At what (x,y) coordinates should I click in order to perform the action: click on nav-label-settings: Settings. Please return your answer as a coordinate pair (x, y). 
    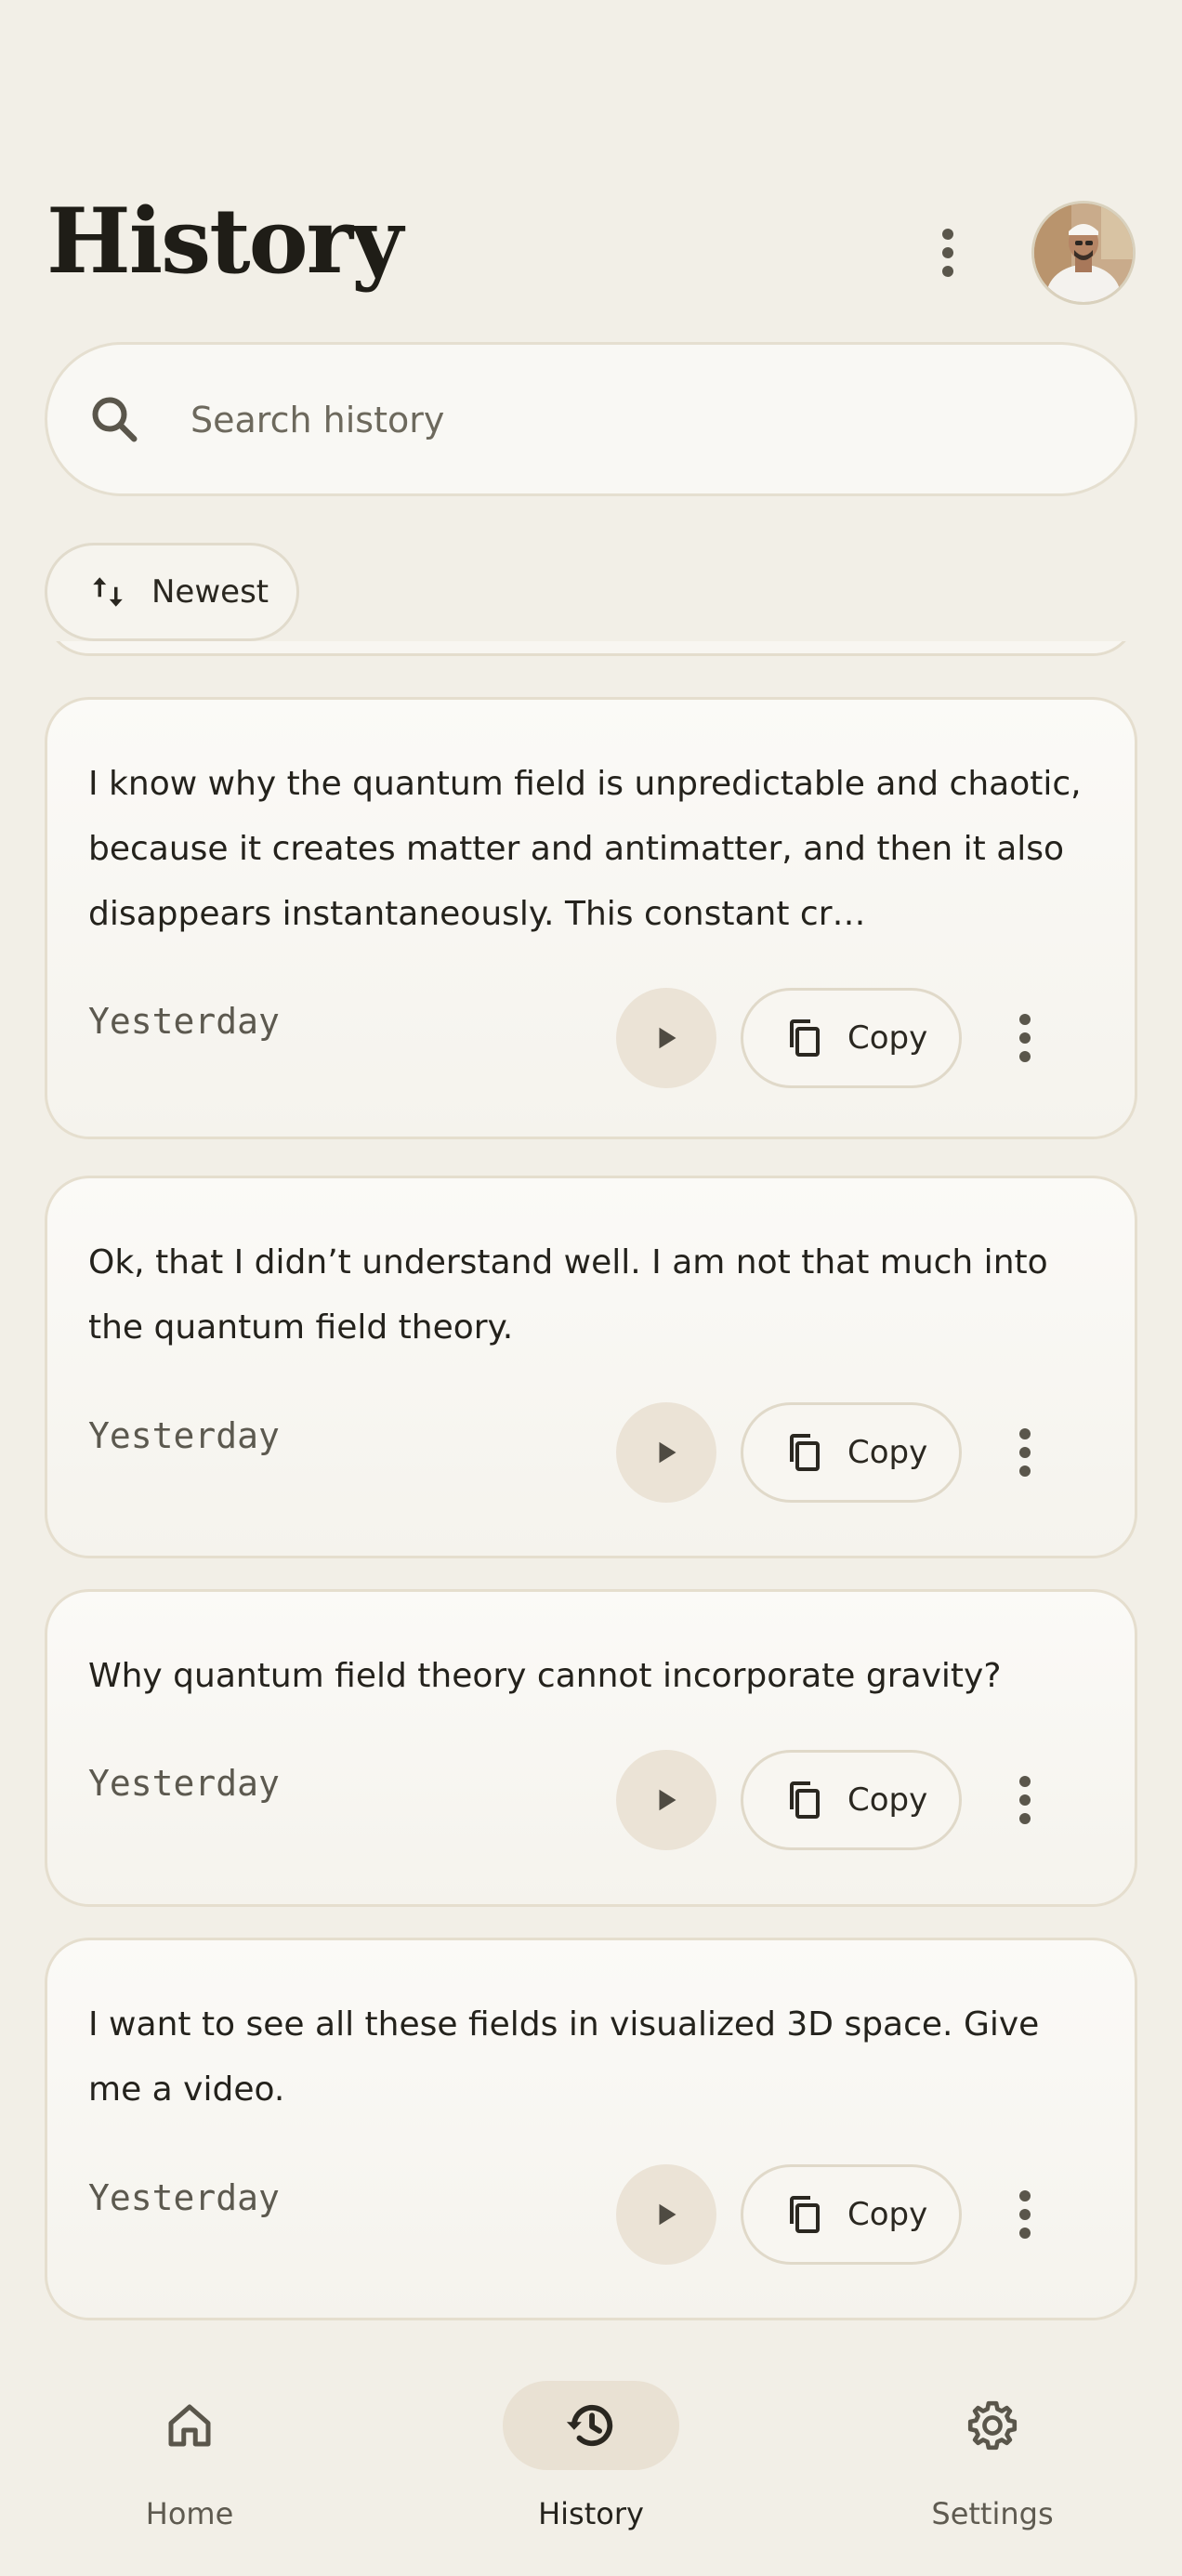
    Looking at the image, I should click on (992, 2513).